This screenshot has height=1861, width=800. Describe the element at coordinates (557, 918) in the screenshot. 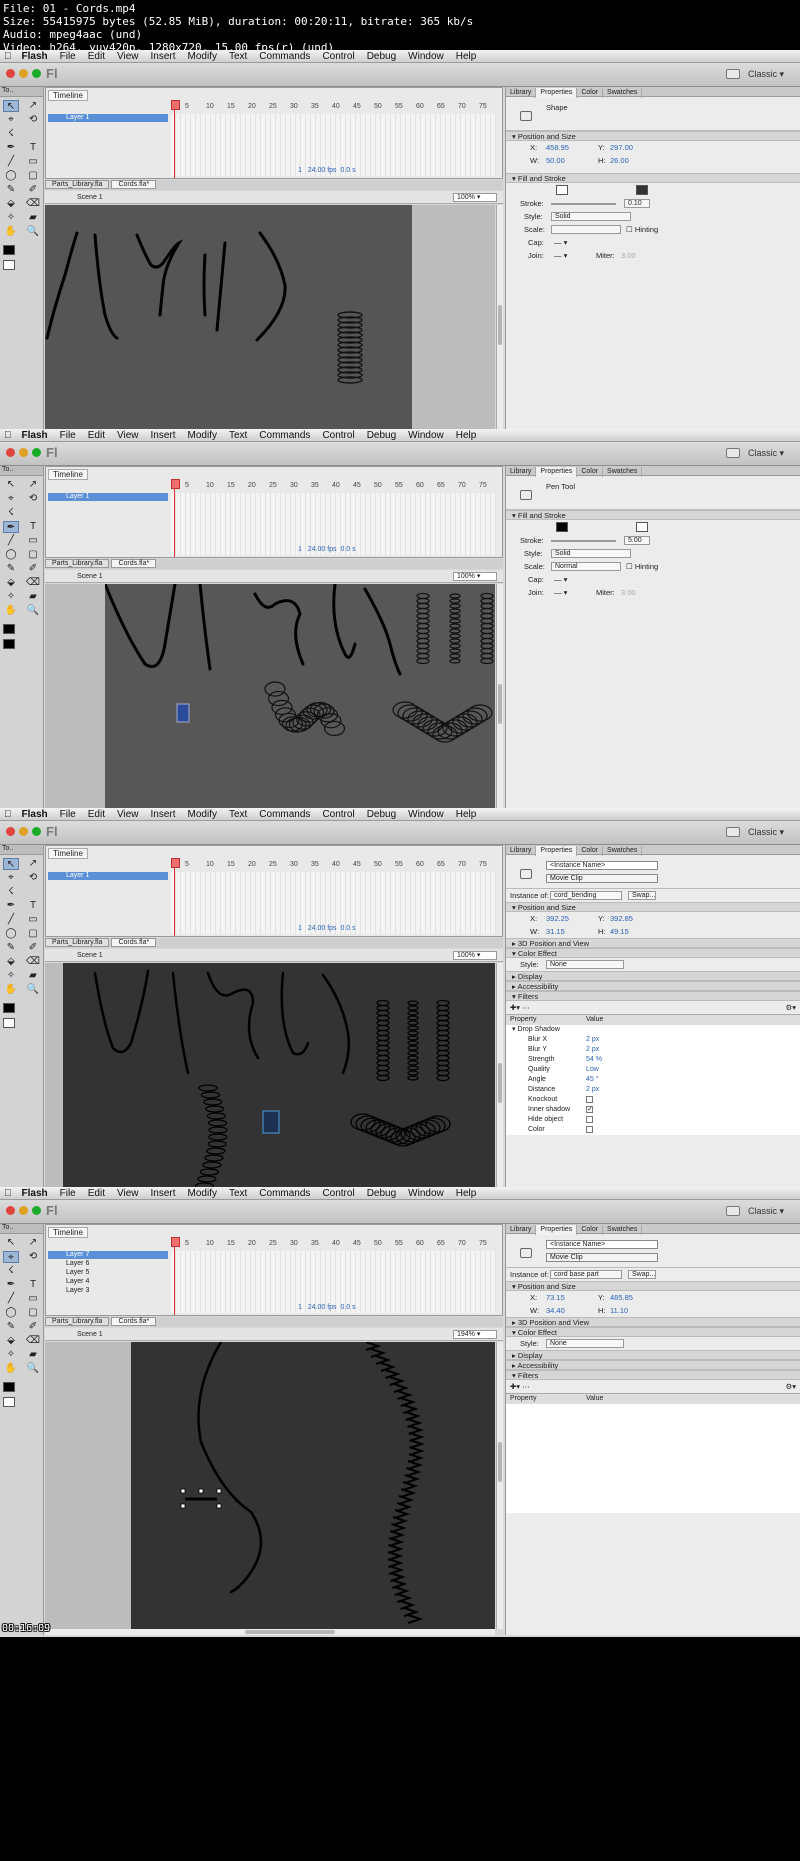

I see `x-value: 392.25` at that location.